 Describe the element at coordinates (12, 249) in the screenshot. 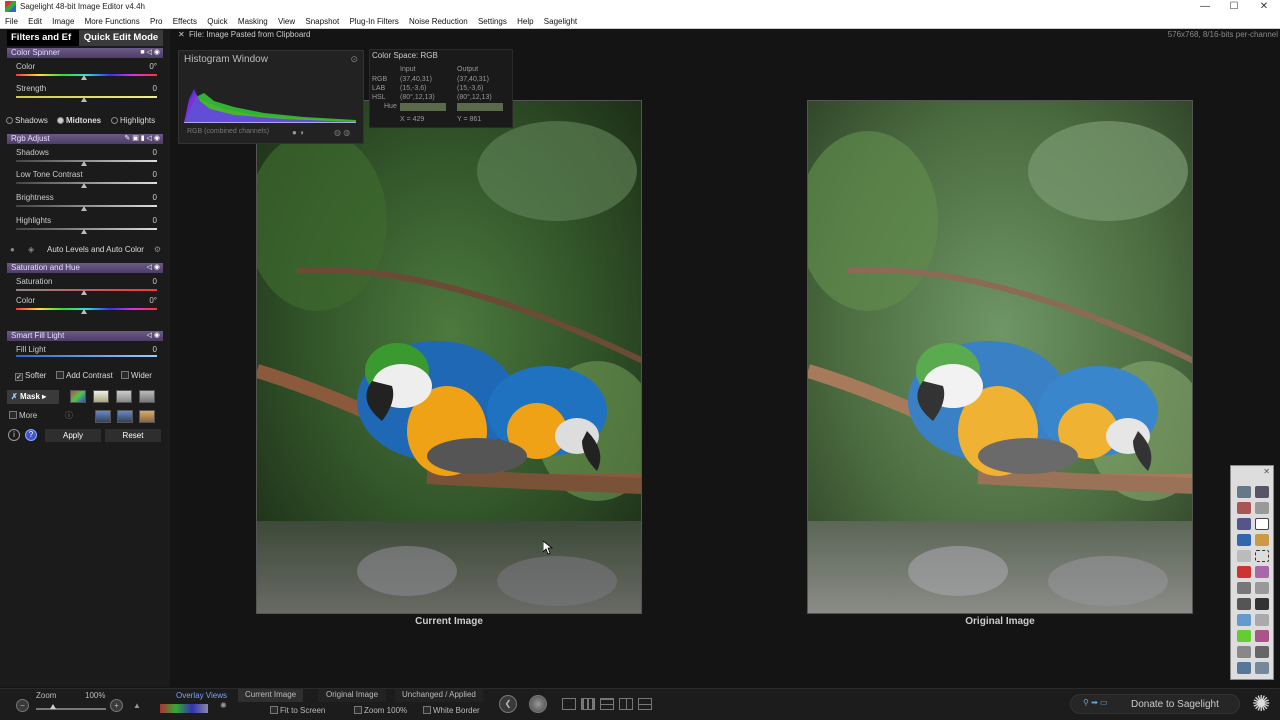

I see `auto-levels-icon: ●` at that location.